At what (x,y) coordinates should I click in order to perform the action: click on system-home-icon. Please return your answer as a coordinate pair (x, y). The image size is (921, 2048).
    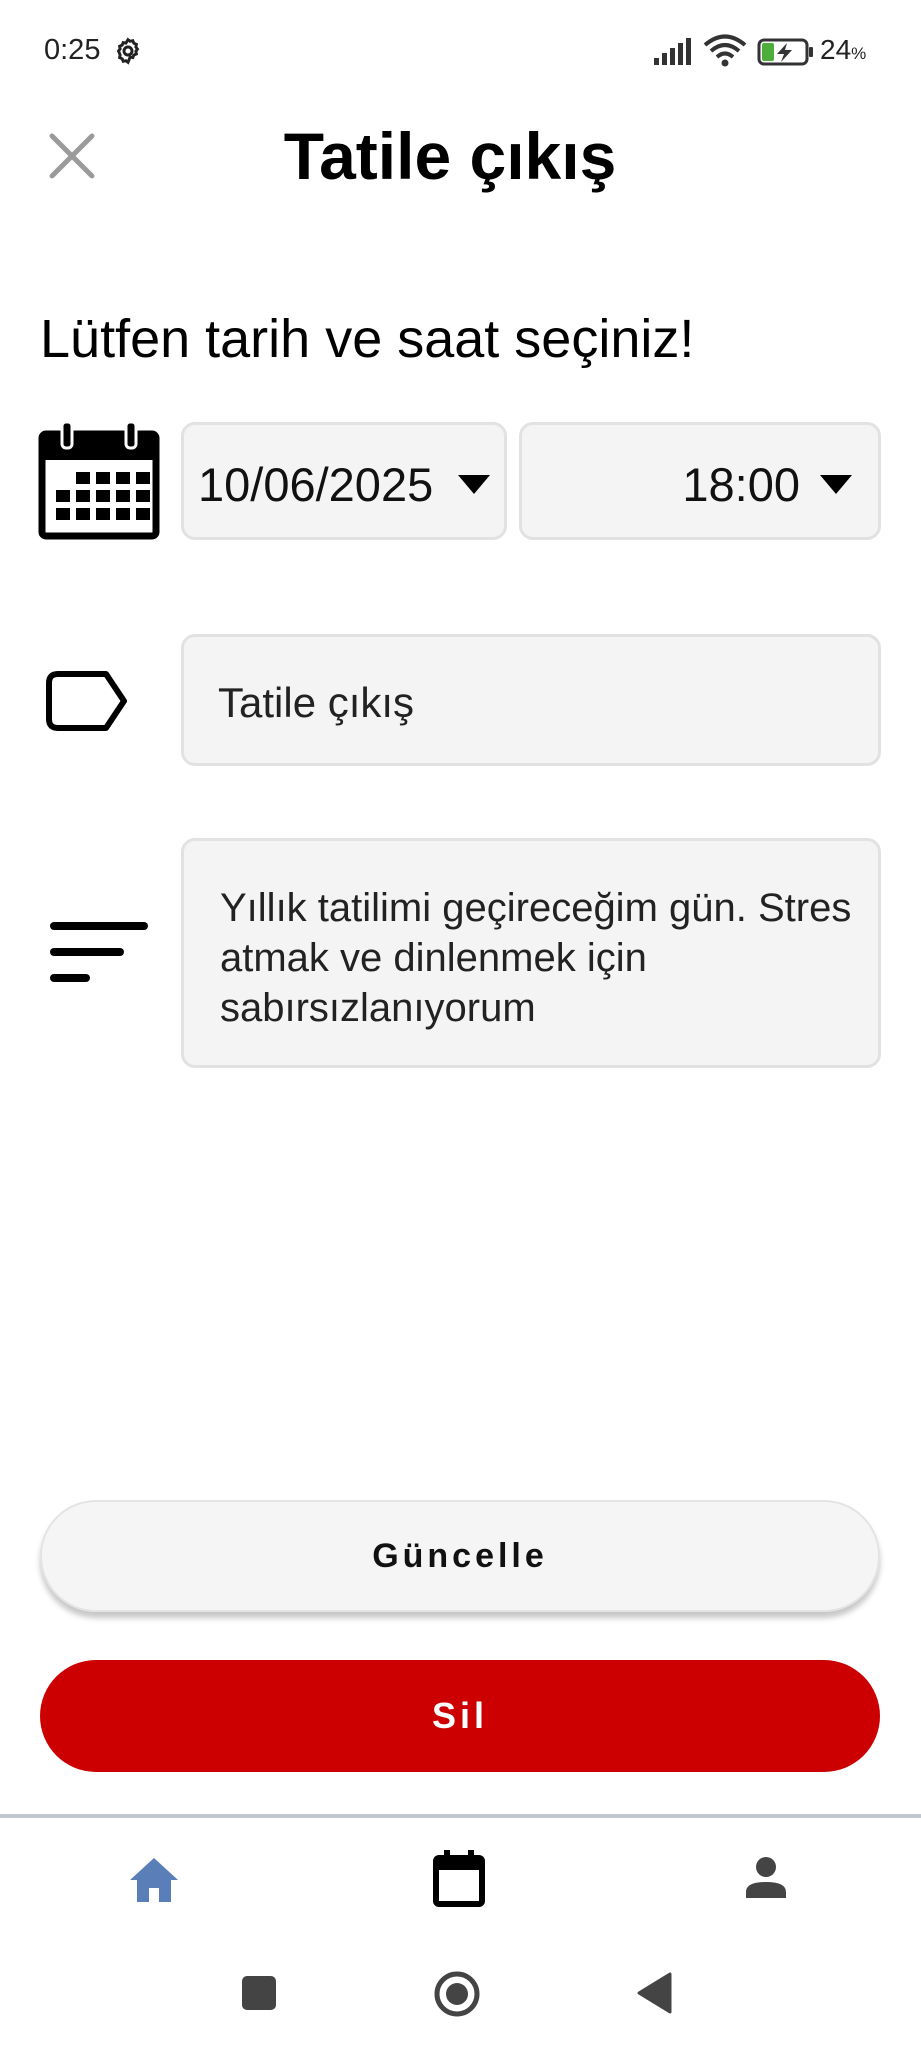
    Looking at the image, I should click on (457, 1994).